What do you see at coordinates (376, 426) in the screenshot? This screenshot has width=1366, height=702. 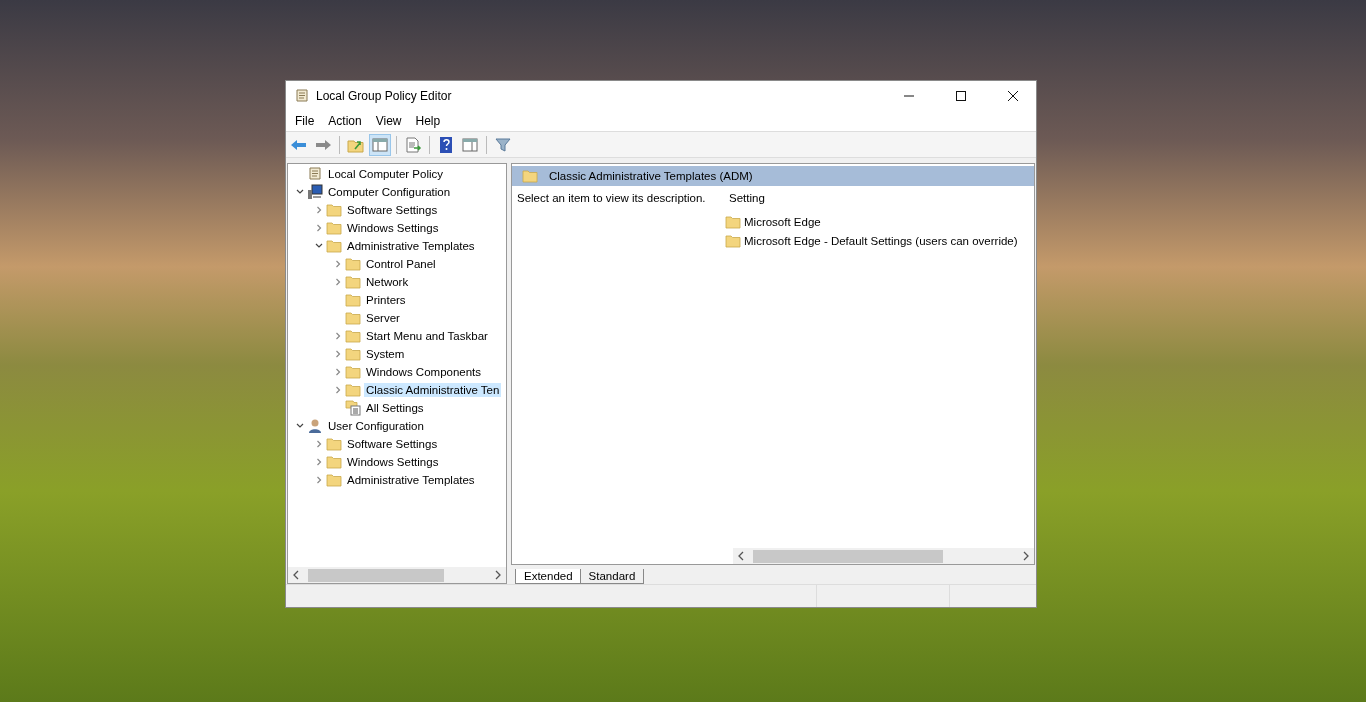 I see `tree-item: User Configuration` at bounding box center [376, 426].